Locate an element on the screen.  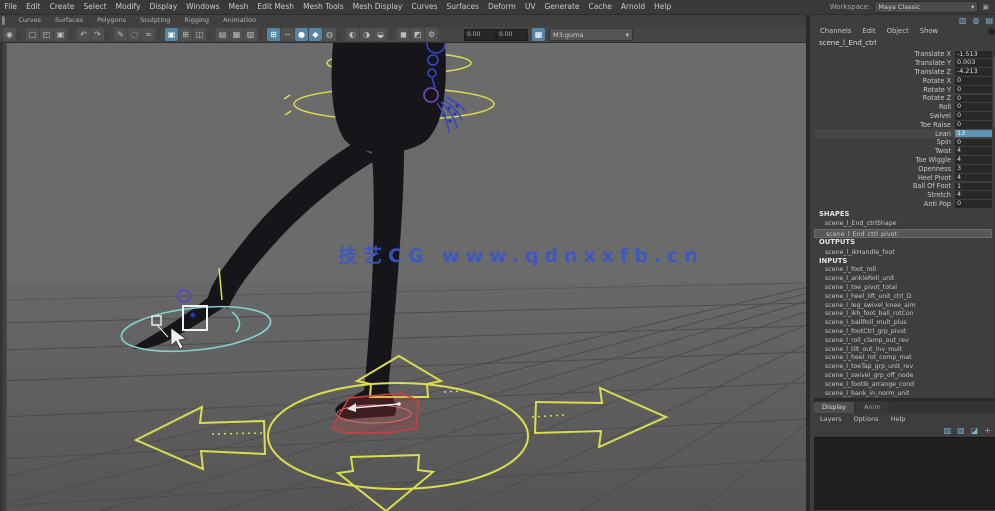
channel-name: Heel Pivot is located at coordinates (934, 178).